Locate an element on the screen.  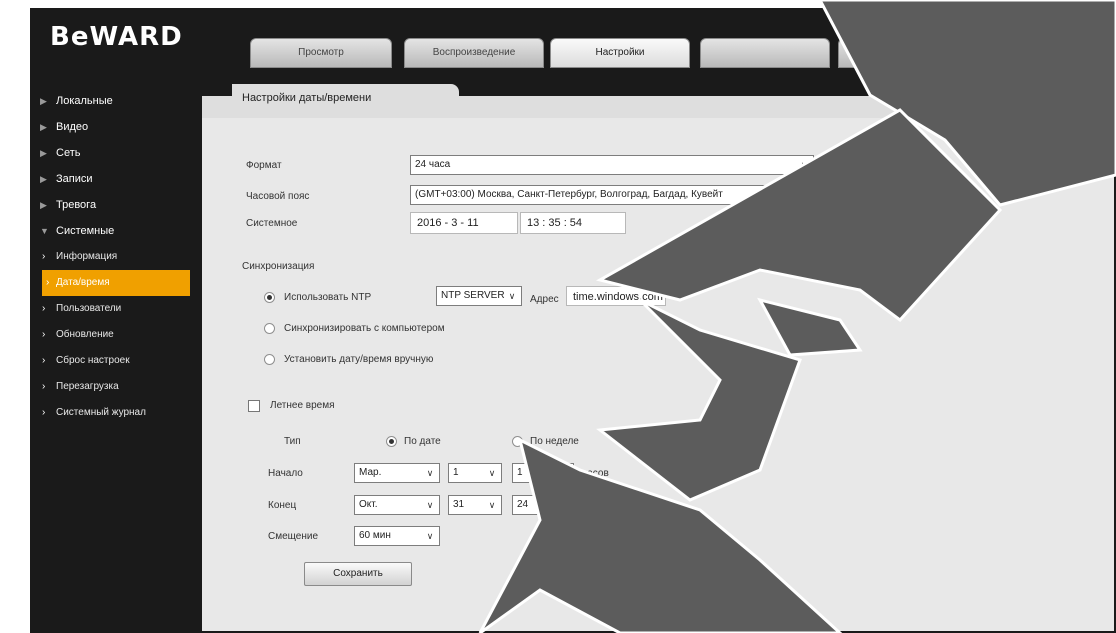
sidebar-item-label: Сеть is located at coordinates (68, 153).